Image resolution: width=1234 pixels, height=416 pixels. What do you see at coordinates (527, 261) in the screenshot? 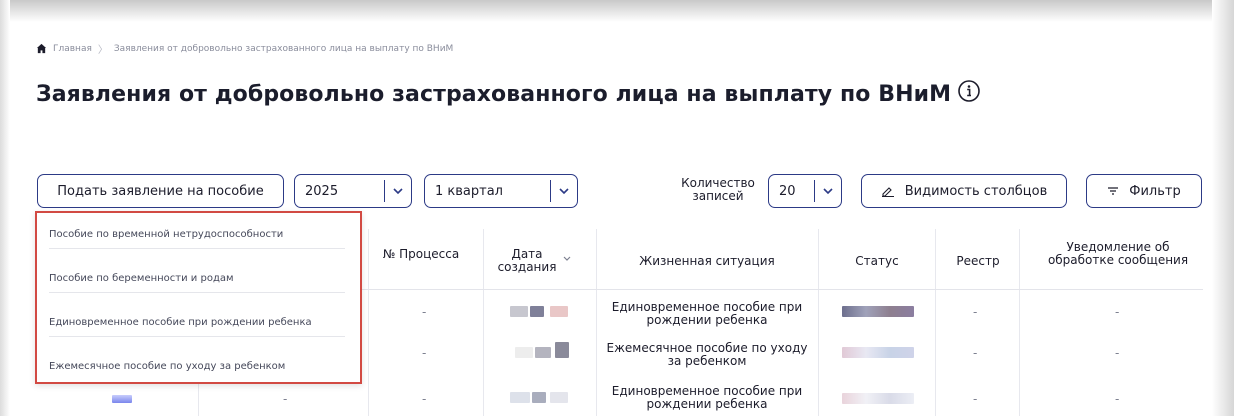
I see `column-header-created: Дата создания` at bounding box center [527, 261].